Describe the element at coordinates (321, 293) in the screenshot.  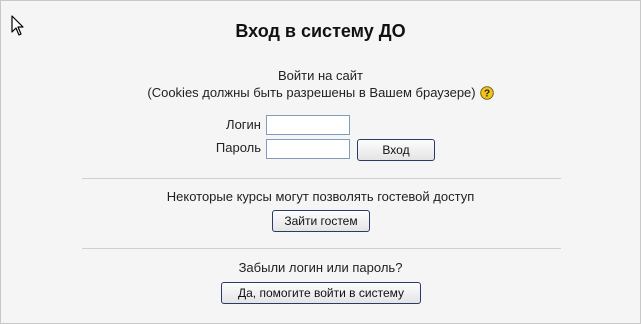
I see `forgot-password-button: Да, помогите войти в систему` at that location.